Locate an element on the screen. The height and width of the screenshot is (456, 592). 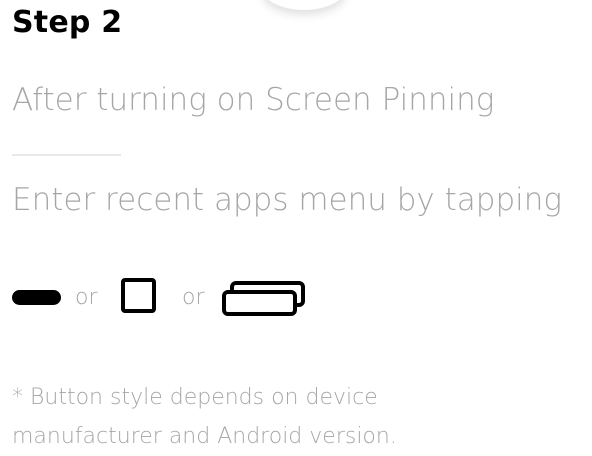
recent-apps-button-icon is located at coordinates (263, 298).